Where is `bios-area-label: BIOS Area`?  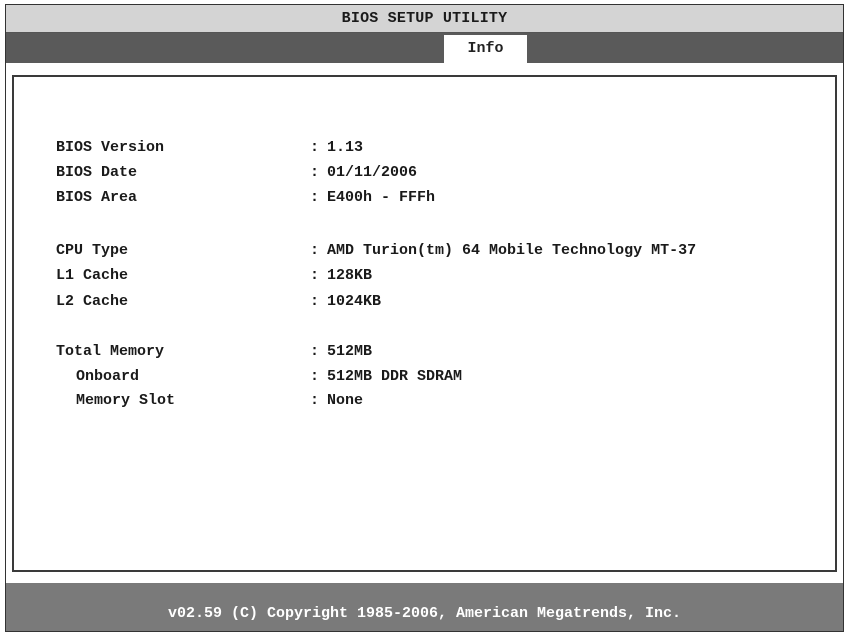
bios-area-label: BIOS Area is located at coordinates (97, 197).